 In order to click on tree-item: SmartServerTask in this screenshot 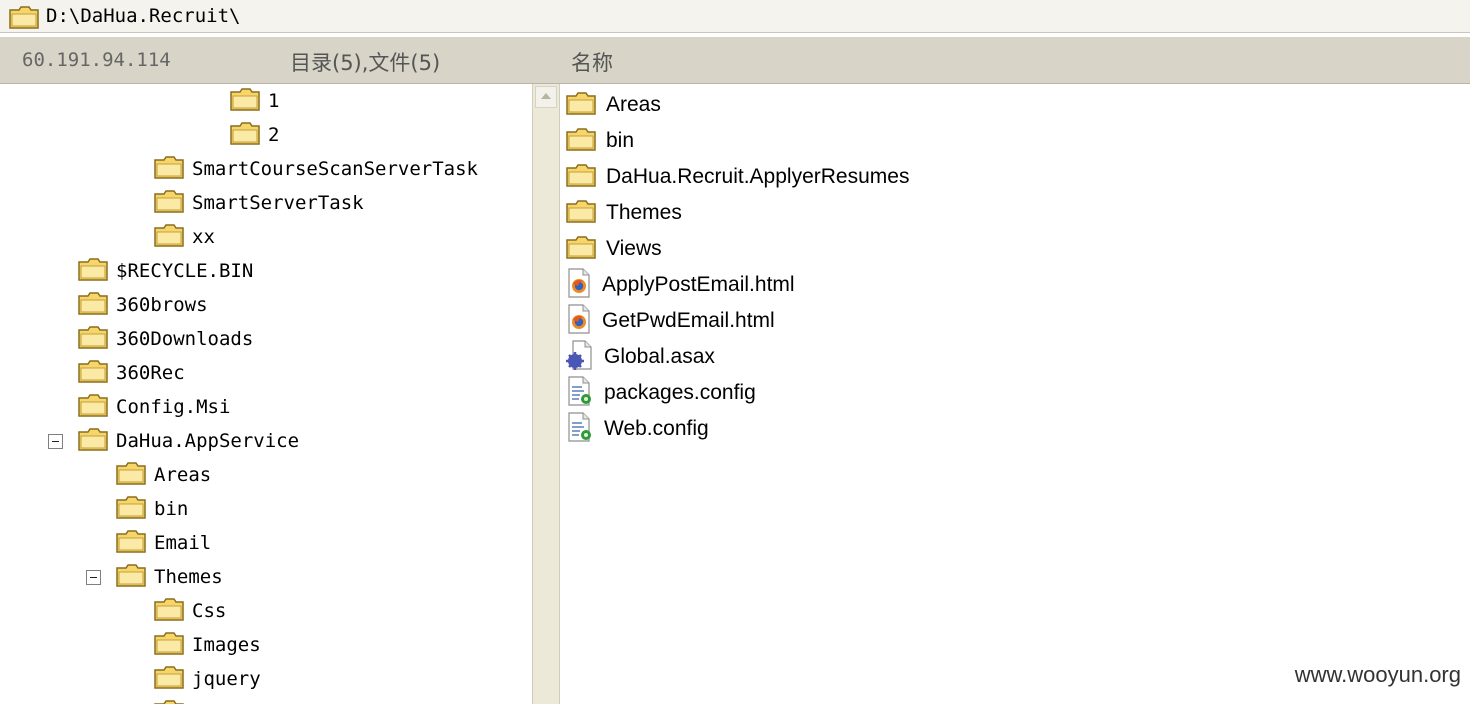, I will do `click(259, 203)`.